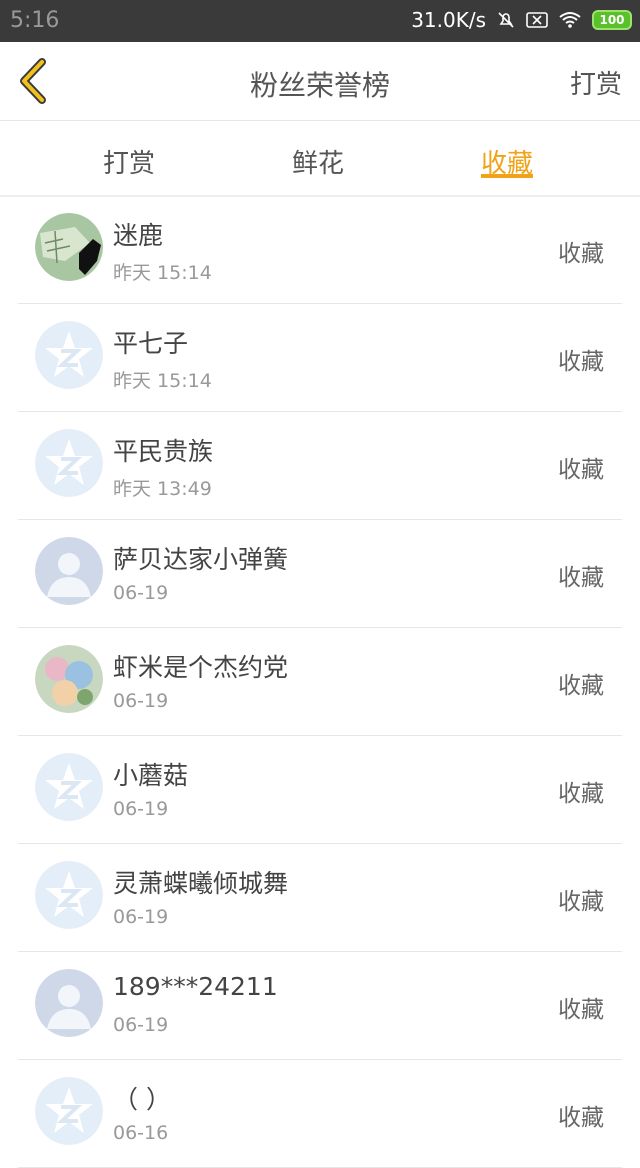 The image size is (640, 1168). Describe the element at coordinates (507, 150) in the screenshot. I see `tab-favorites: 收藏` at that location.